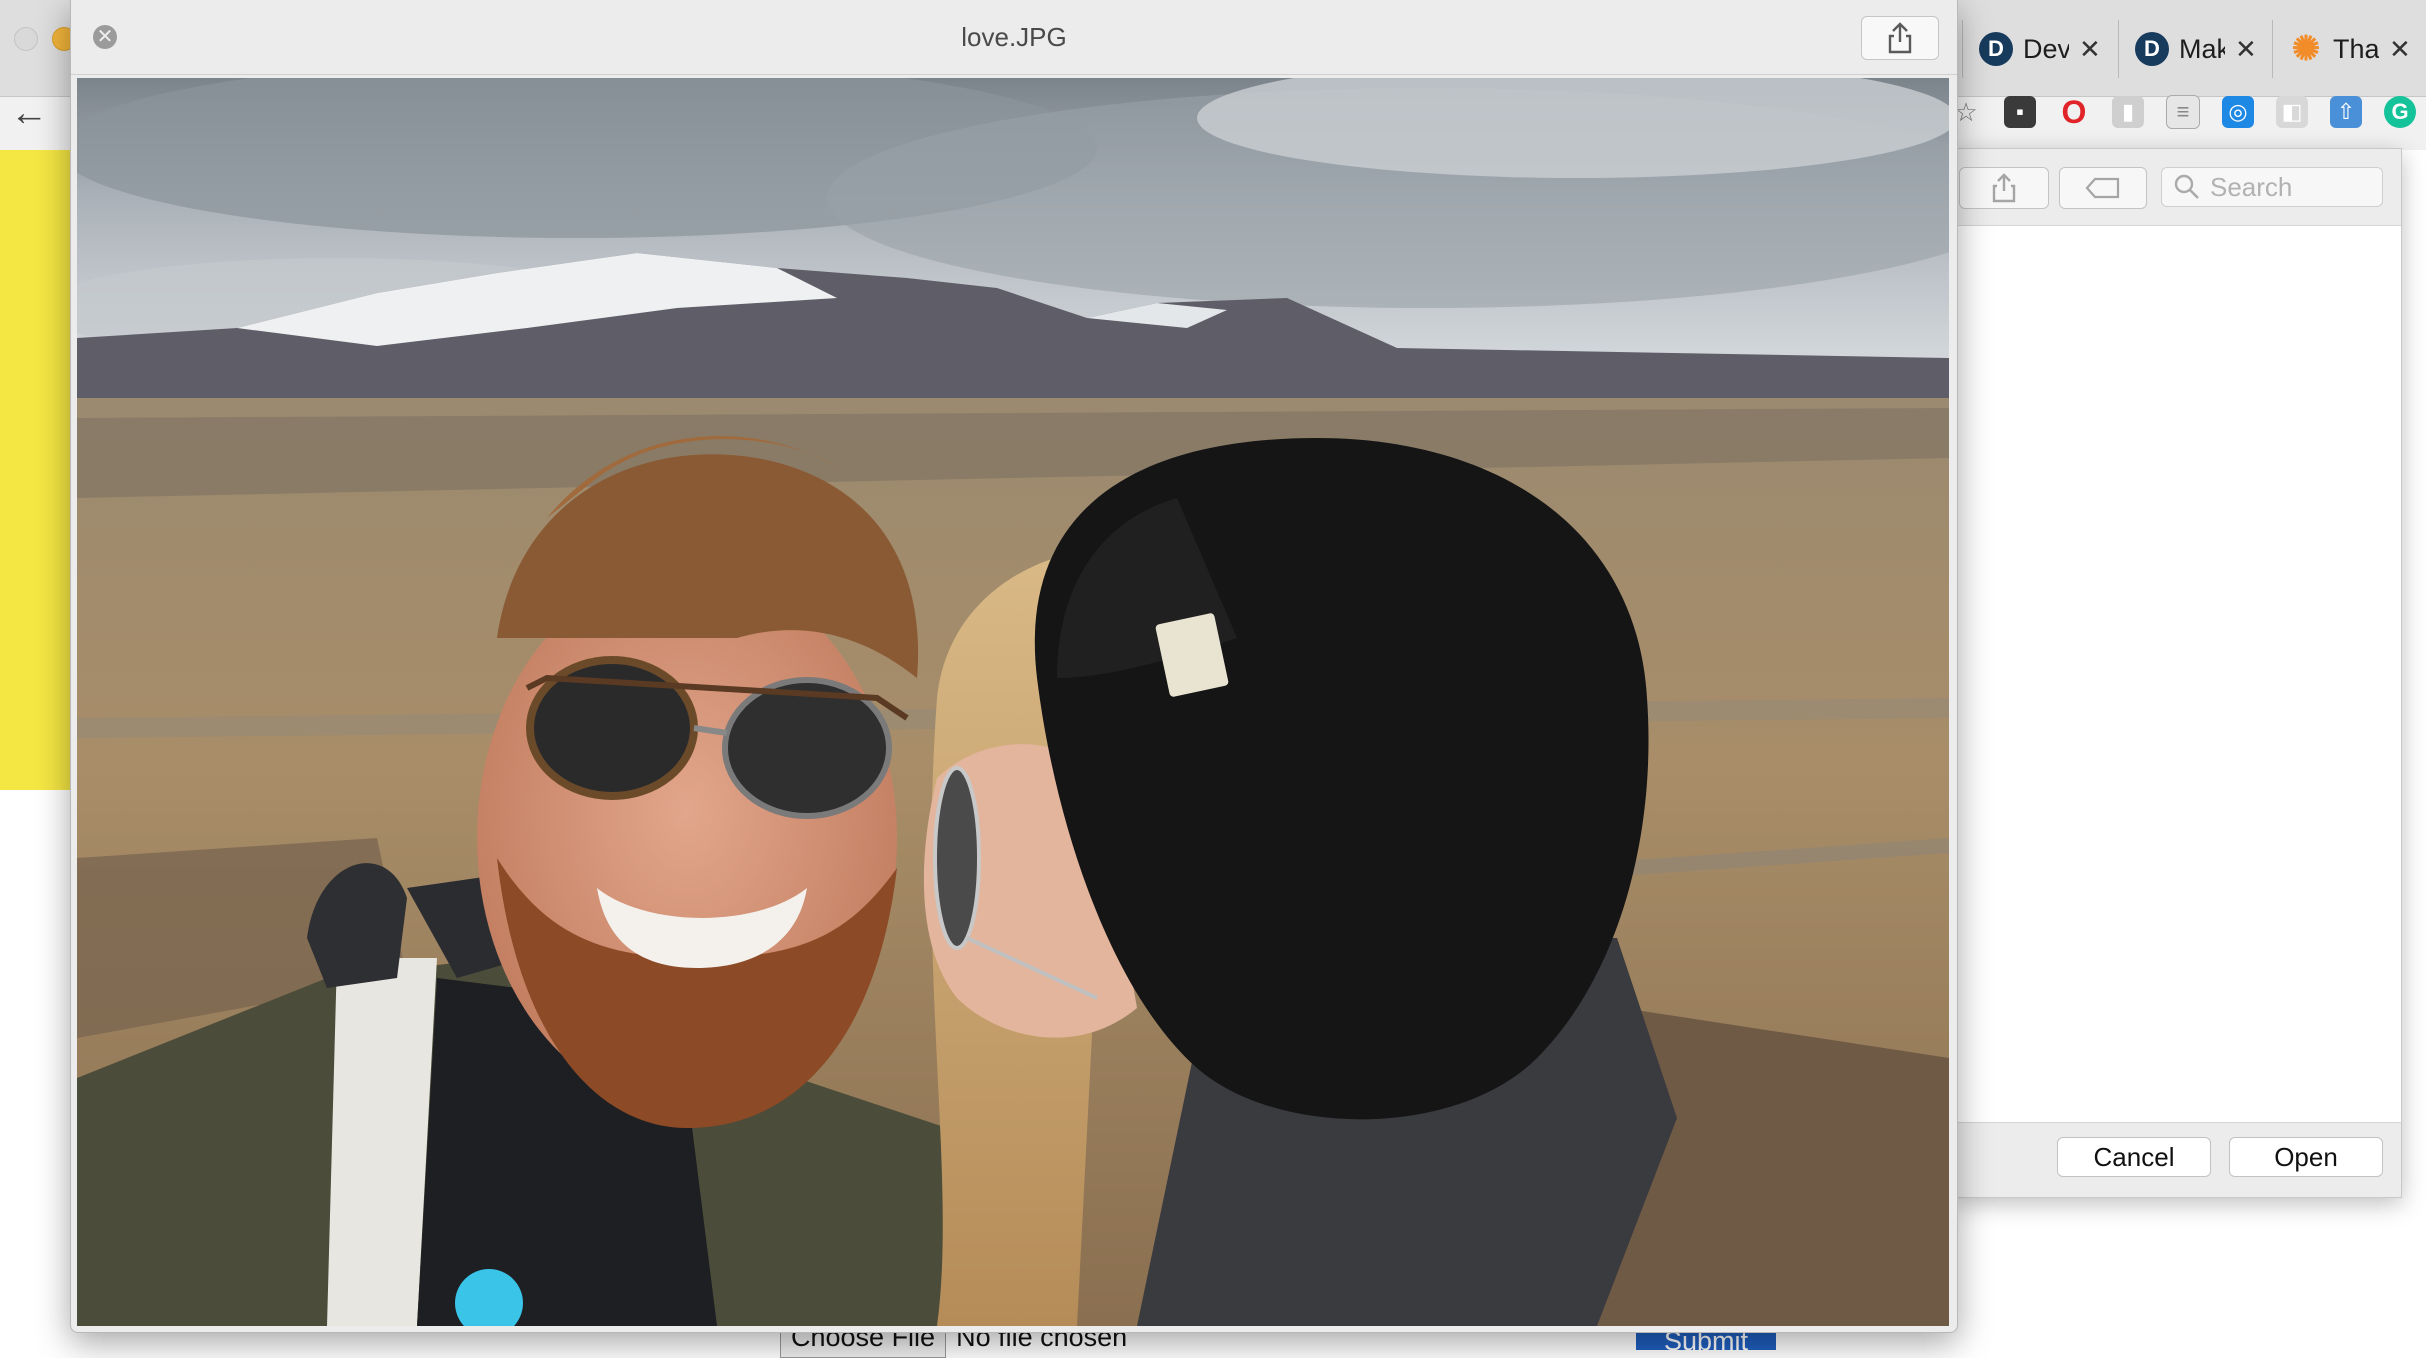  I want to click on user-extension-icon: ▮, so click(2128, 112).